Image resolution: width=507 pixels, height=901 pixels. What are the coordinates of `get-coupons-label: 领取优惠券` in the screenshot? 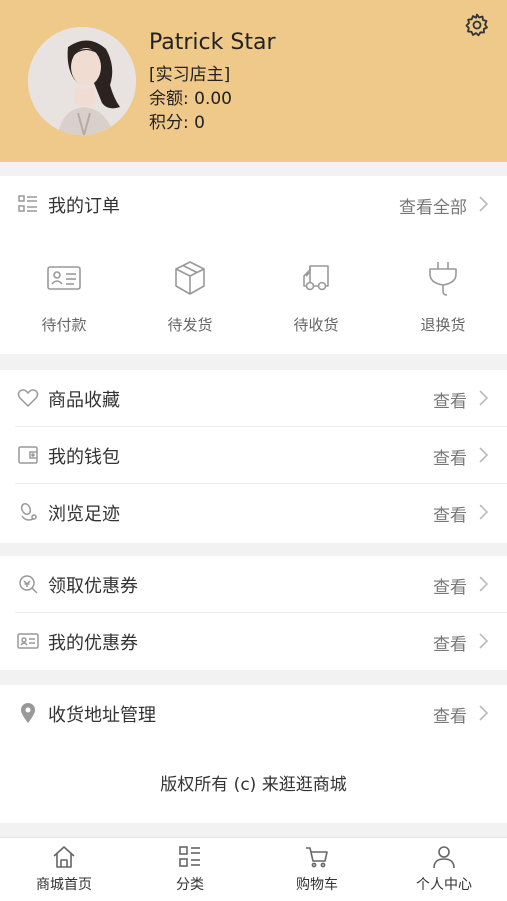 It's located at (93, 586).